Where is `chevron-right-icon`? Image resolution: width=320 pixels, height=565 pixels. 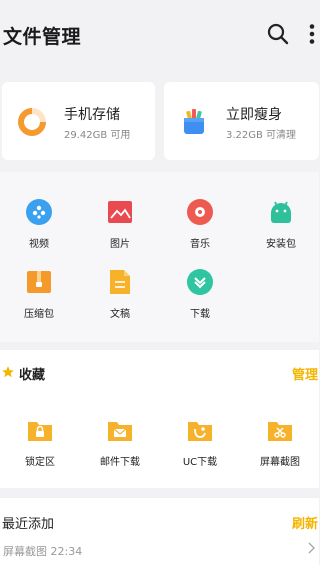
chevron-right-icon is located at coordinates (311, 548).